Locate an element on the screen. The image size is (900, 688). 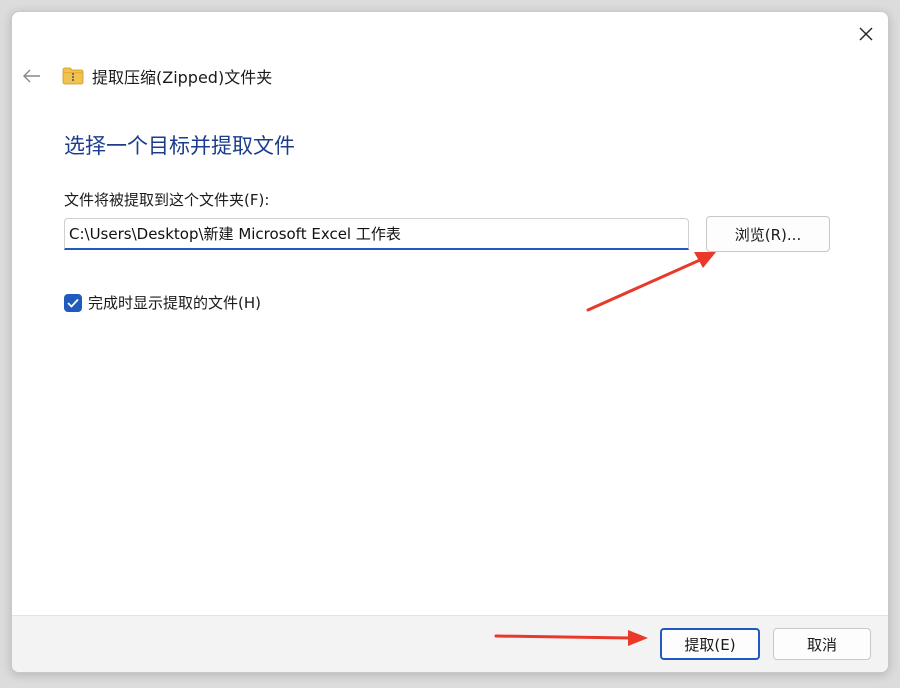
close-icon is located at coordinates (866, 34).